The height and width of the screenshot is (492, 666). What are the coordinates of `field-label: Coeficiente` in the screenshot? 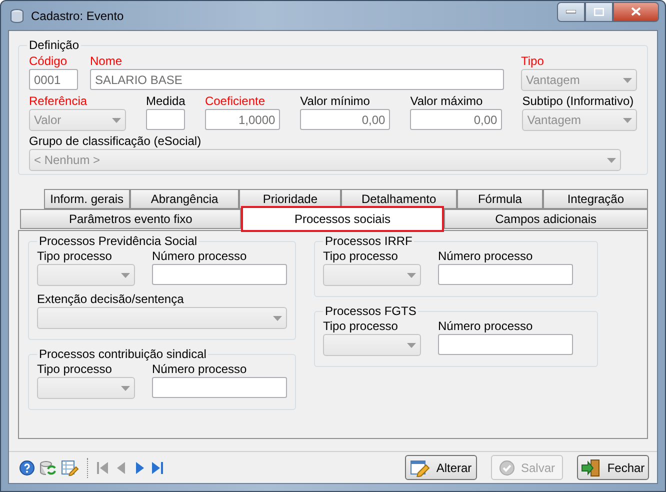 It's located at (235, 101).